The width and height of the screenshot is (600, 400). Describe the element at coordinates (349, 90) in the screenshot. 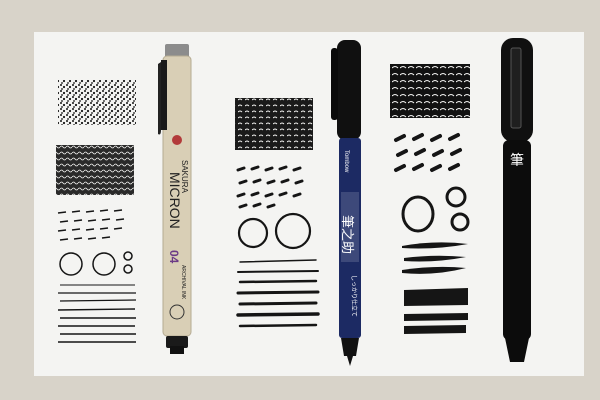

I see `tombow-cap` at that location.